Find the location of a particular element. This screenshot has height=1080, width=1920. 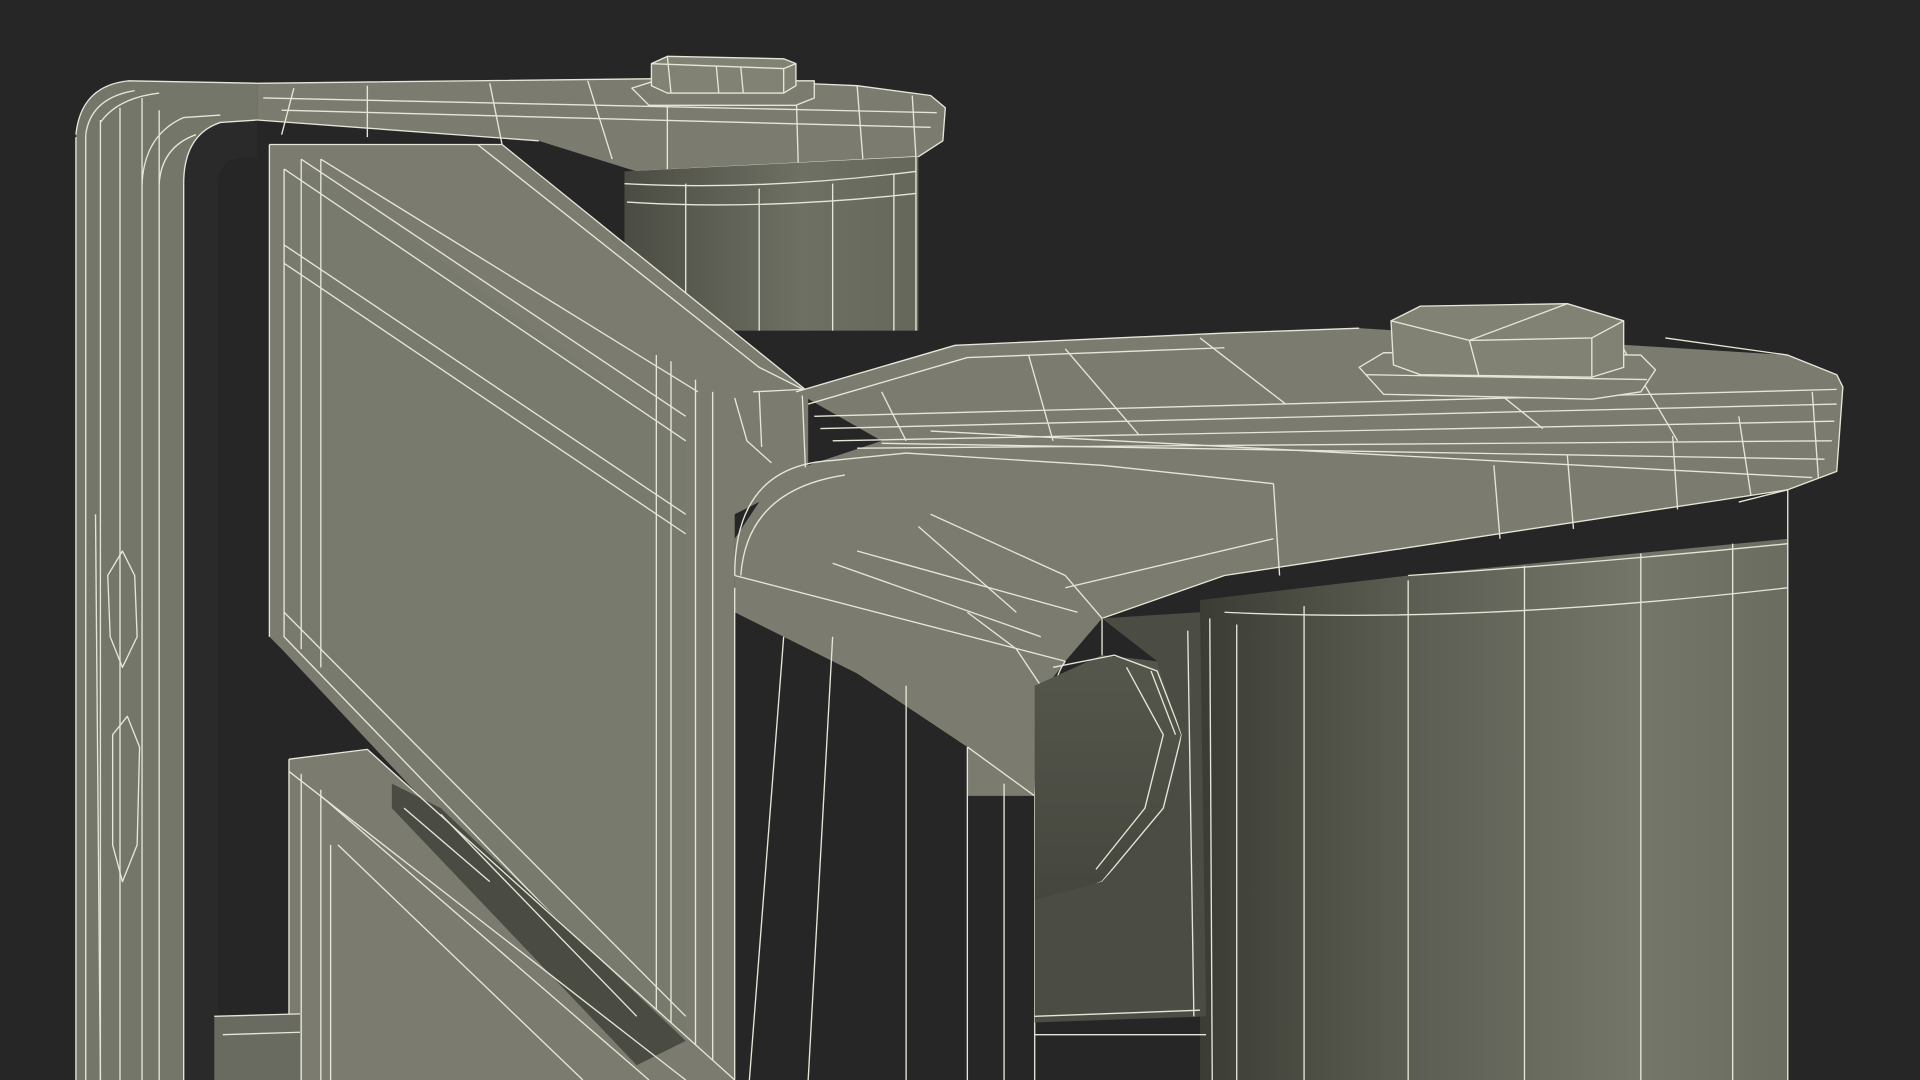

front-bolt is located at coordinates (1507, 351).